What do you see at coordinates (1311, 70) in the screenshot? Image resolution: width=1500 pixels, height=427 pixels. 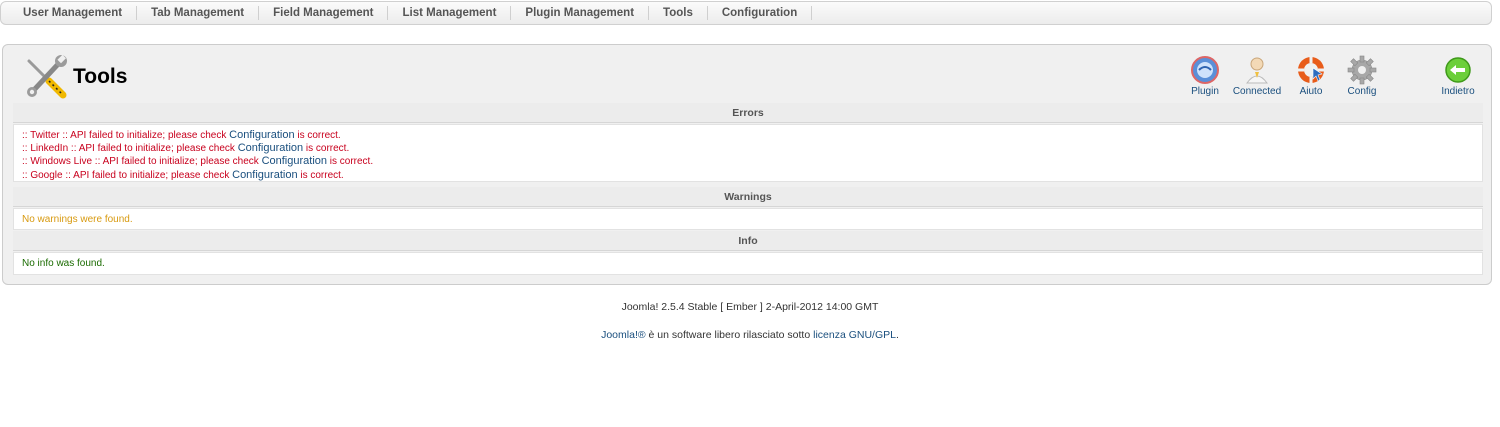 I see `help-lifebuoy-icon` at bounding box center [1311, 70].